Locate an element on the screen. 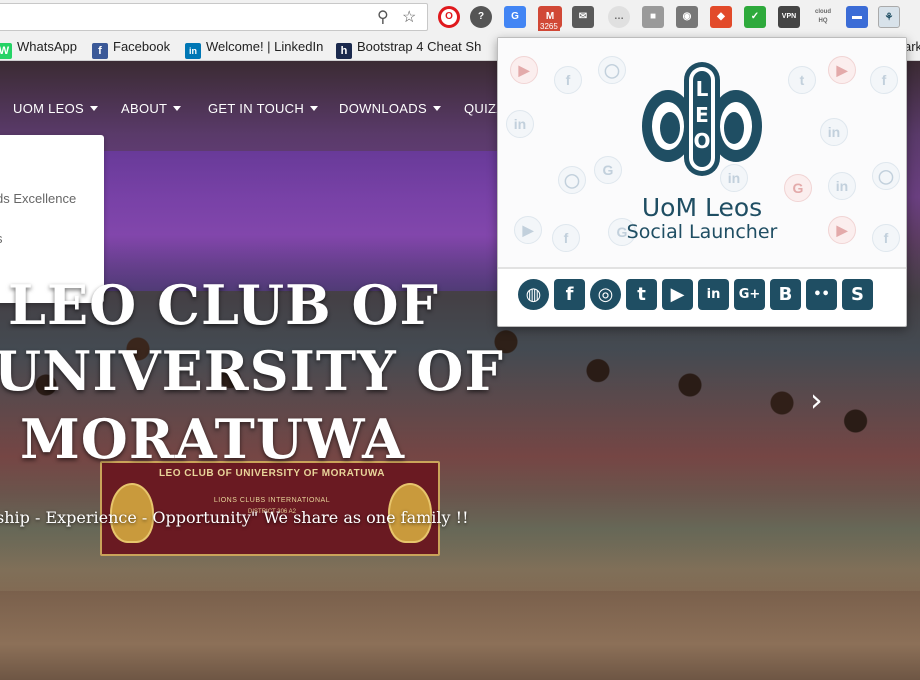 This screenshot has width=920, height=680. zoom-icon: ⚲ is located at coordinates (383, 17).